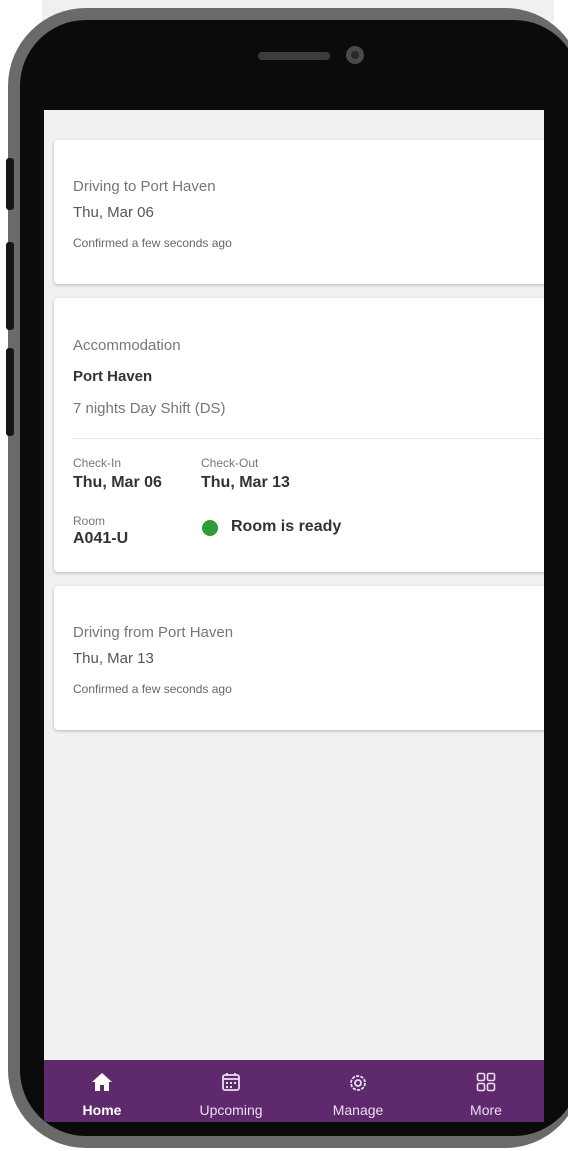 This screenshot has height=1151, width=568. Describe the element at coordinates (97, 463) in the screenshot. I see `checkin-label: Check-In` at that location.